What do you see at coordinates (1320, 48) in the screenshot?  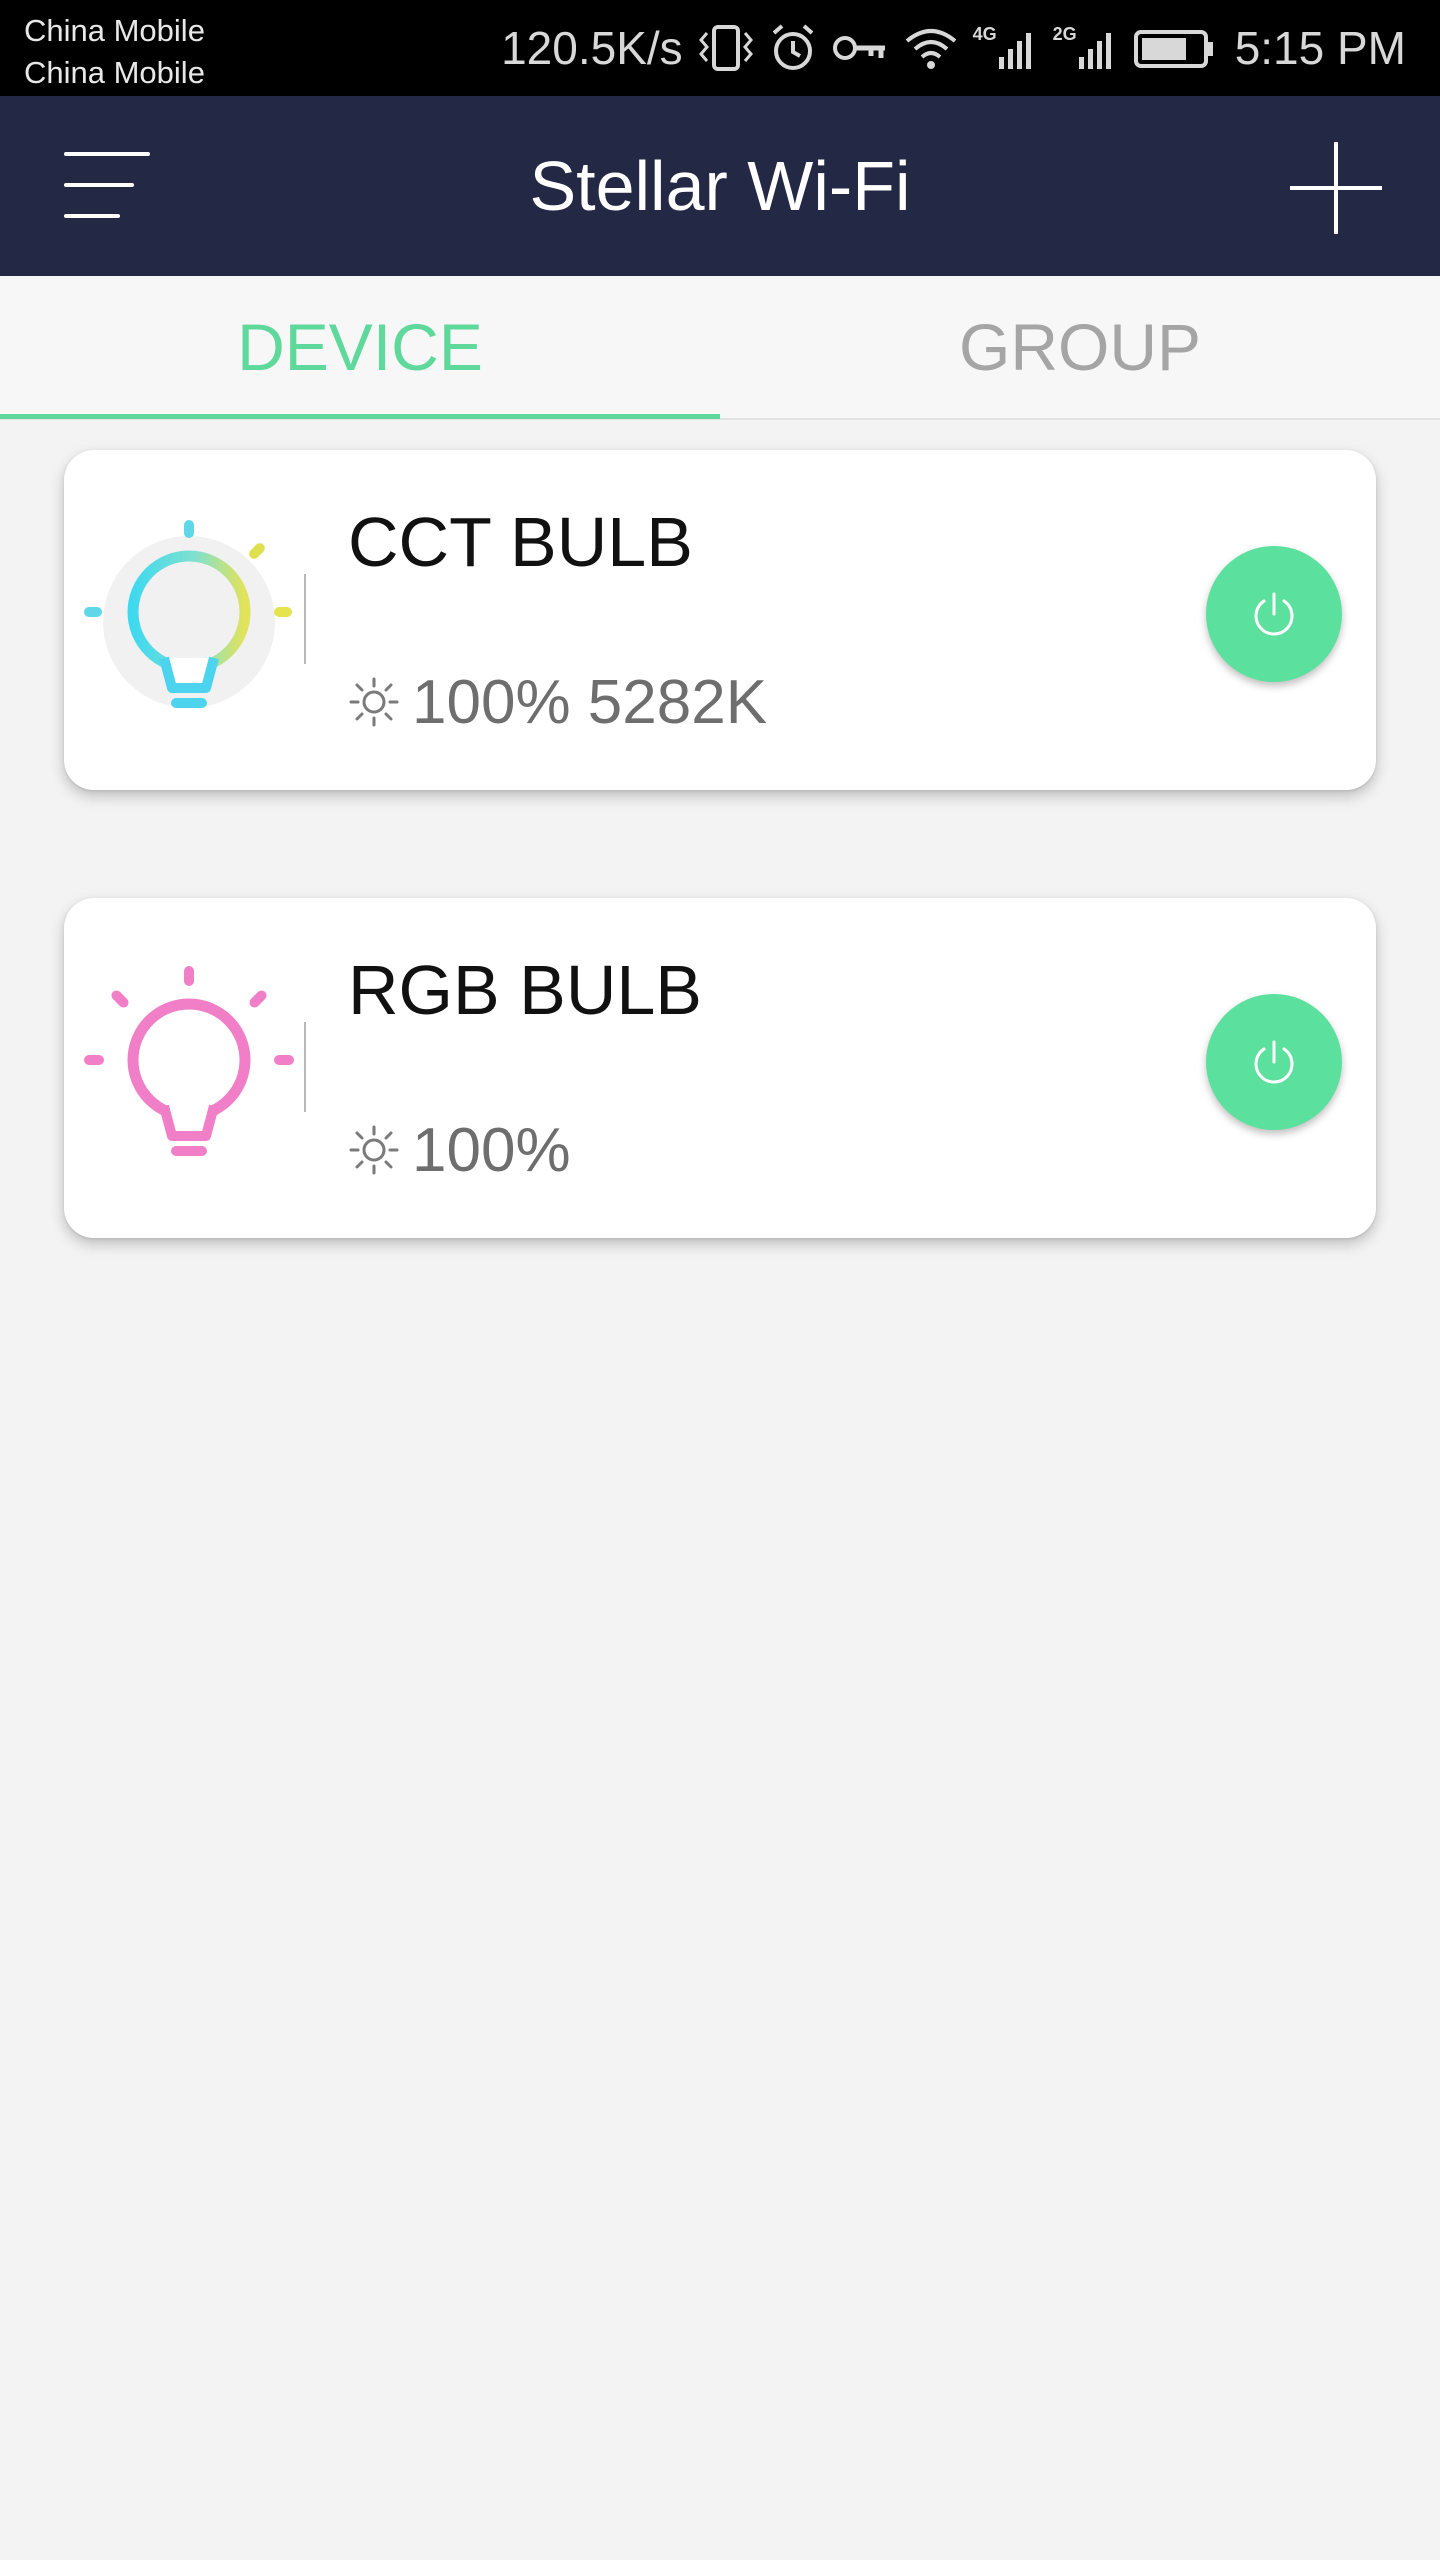 I see `status-time: 5:15 PM` at bounding box center [1320, 48].